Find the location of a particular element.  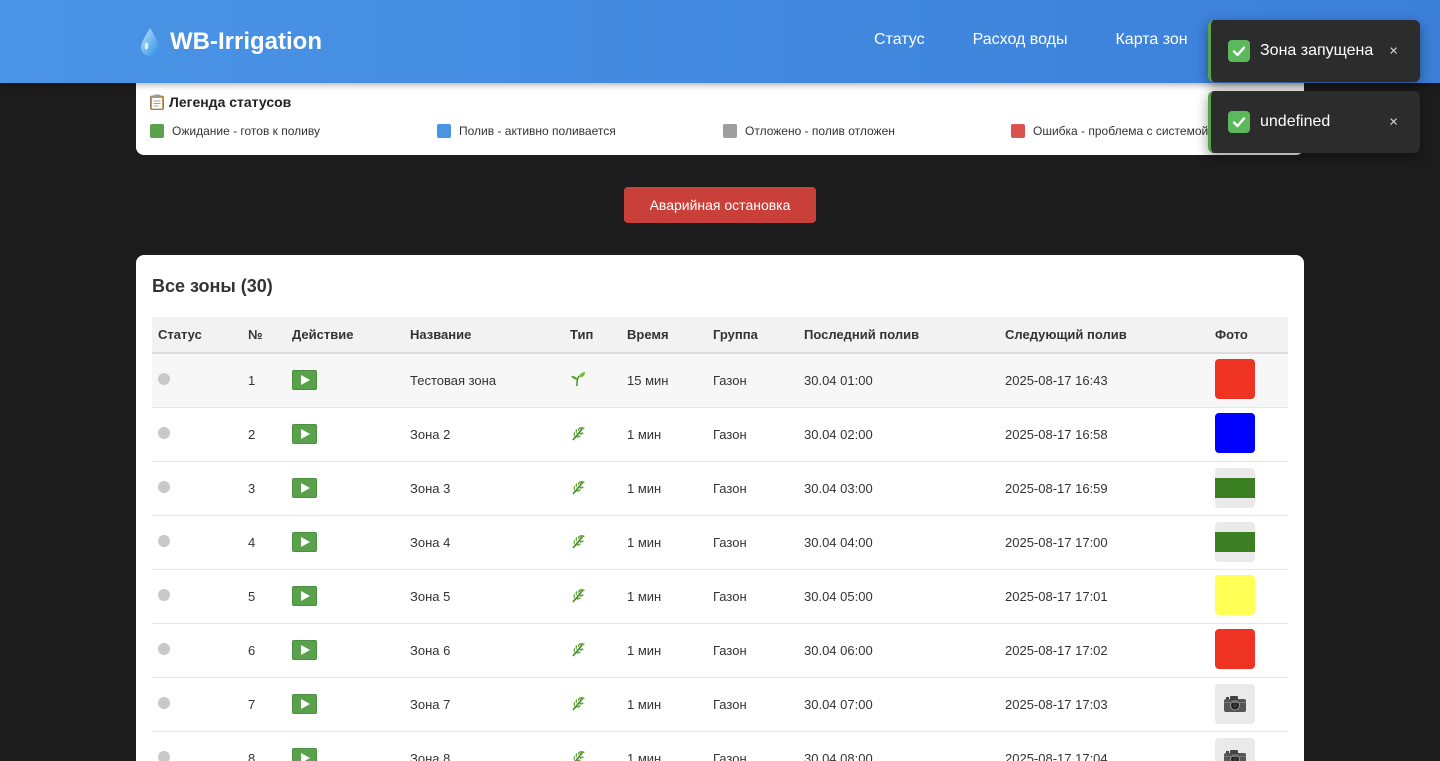

col-status: Статус is located at coordinates (197, 335).